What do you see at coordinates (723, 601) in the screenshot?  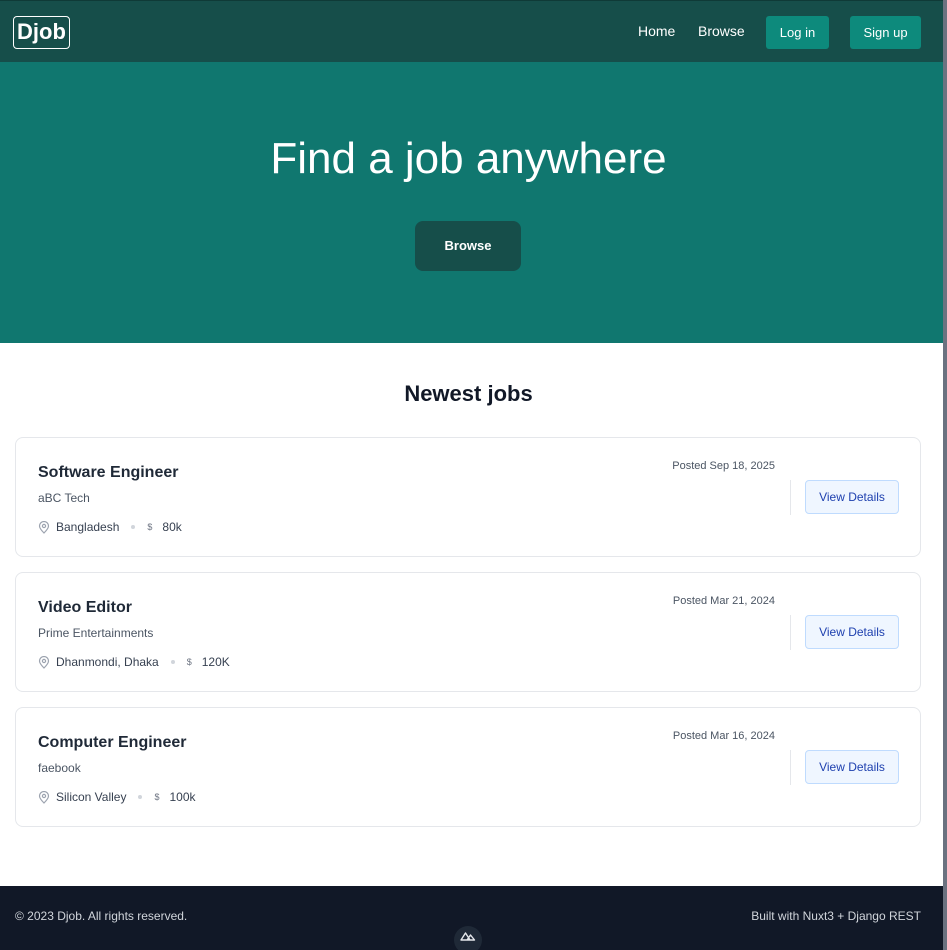 I see `job-posted-date: Posted Mar 21, 2024` at bounding box center [723, 601].